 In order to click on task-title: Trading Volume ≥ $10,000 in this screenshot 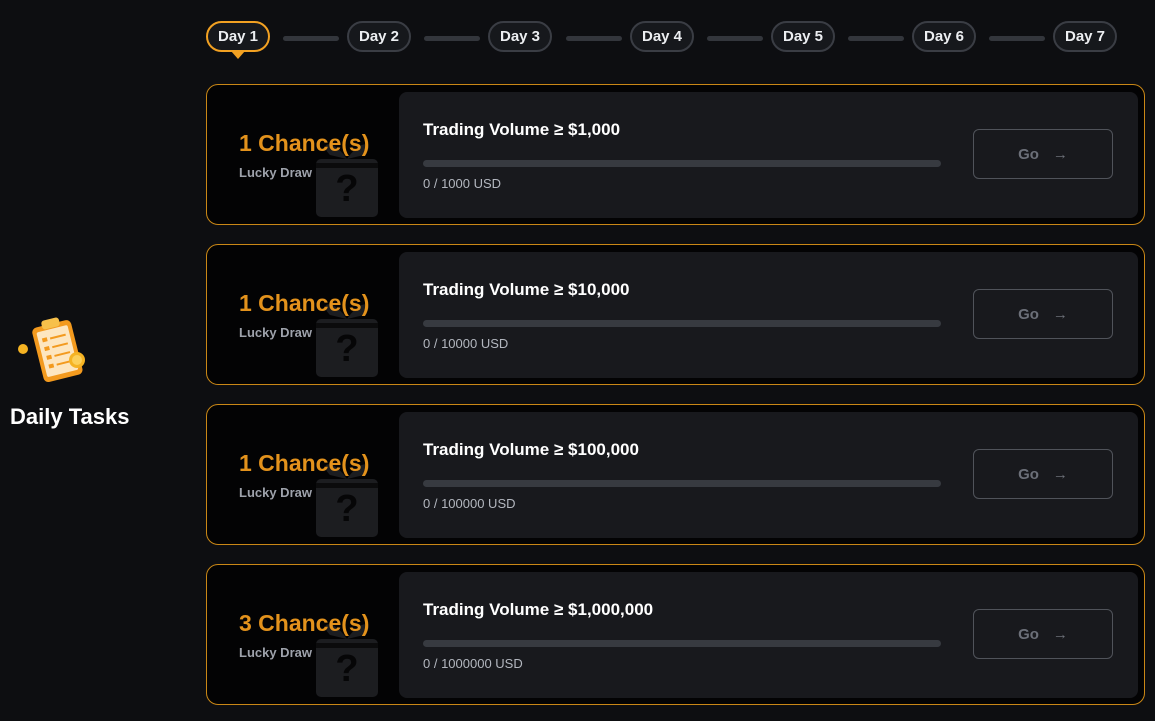, I will do `click(526, 289)`.